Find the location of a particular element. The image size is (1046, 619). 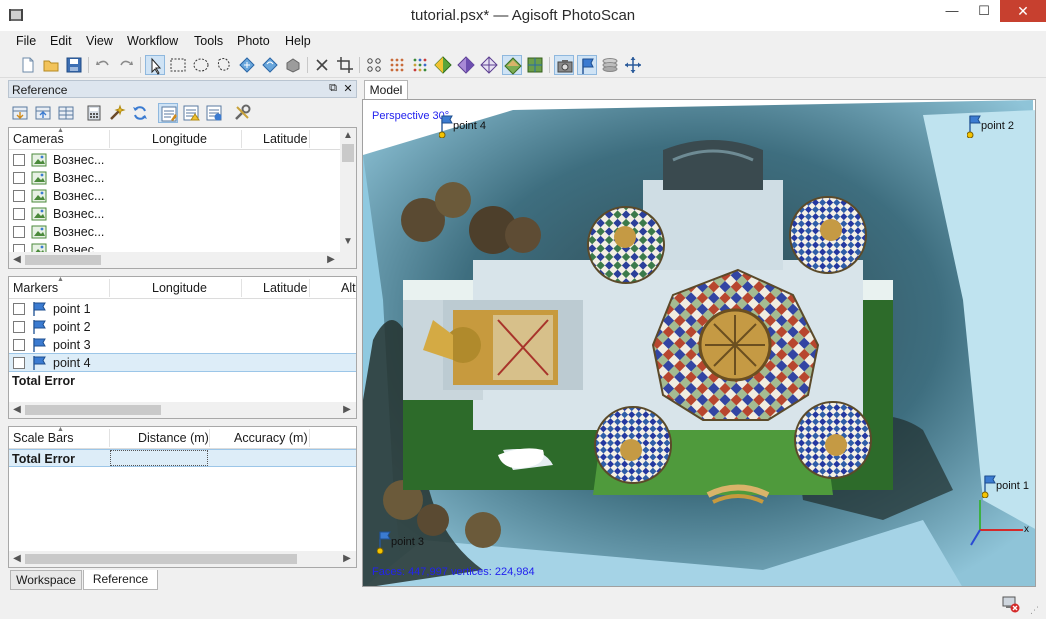

maximize-button: ☐ is located at coordinates (984, 11).